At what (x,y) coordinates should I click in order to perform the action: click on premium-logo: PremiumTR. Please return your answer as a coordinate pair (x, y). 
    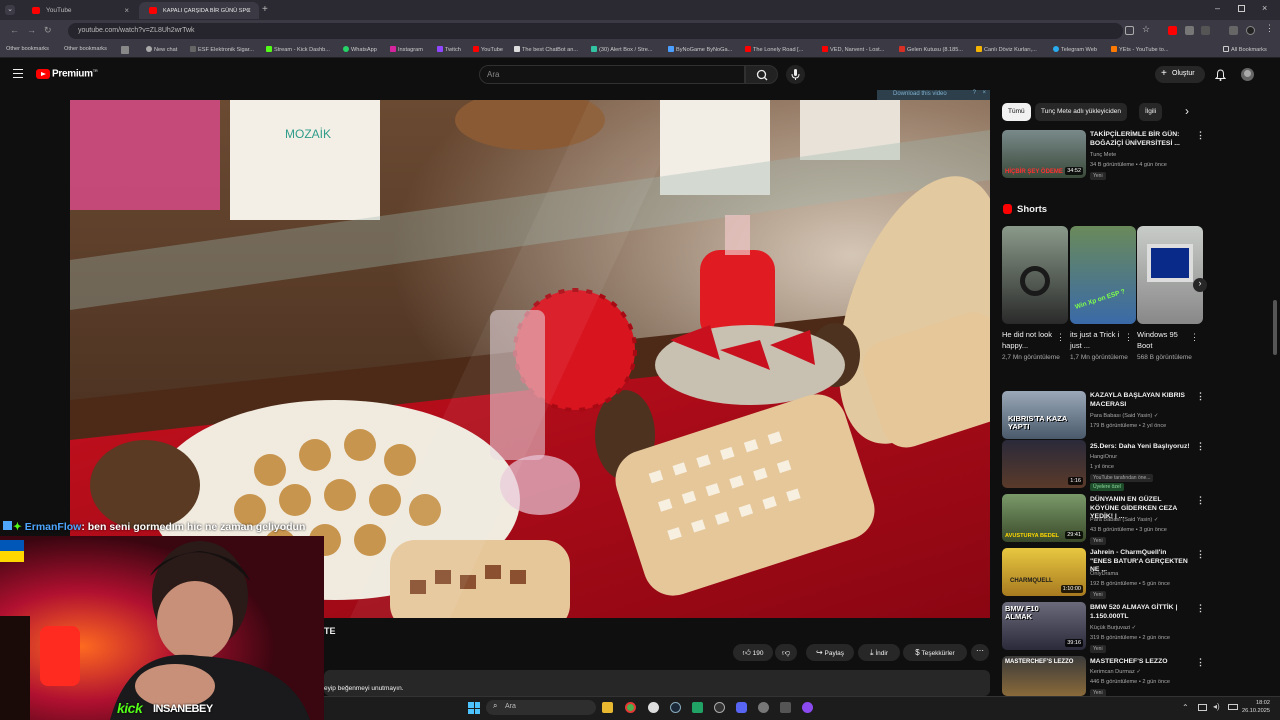
    Looking at the image, I should click on (75, 73).